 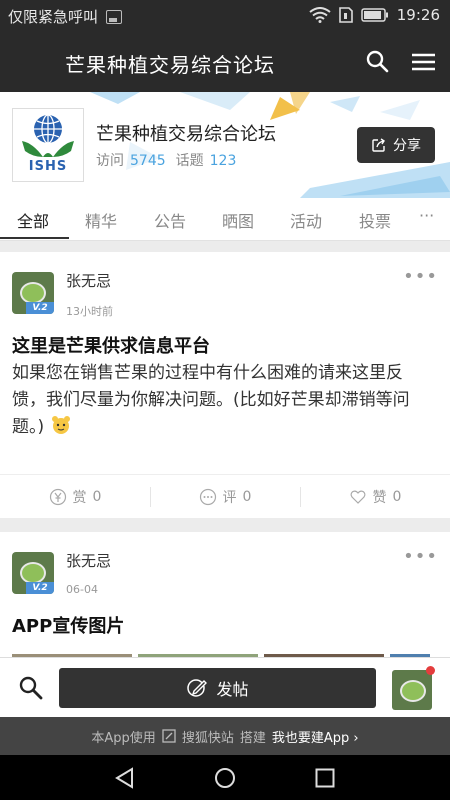 I want to click on build-app-label: 我也要建App, so click(x=310, y=738).